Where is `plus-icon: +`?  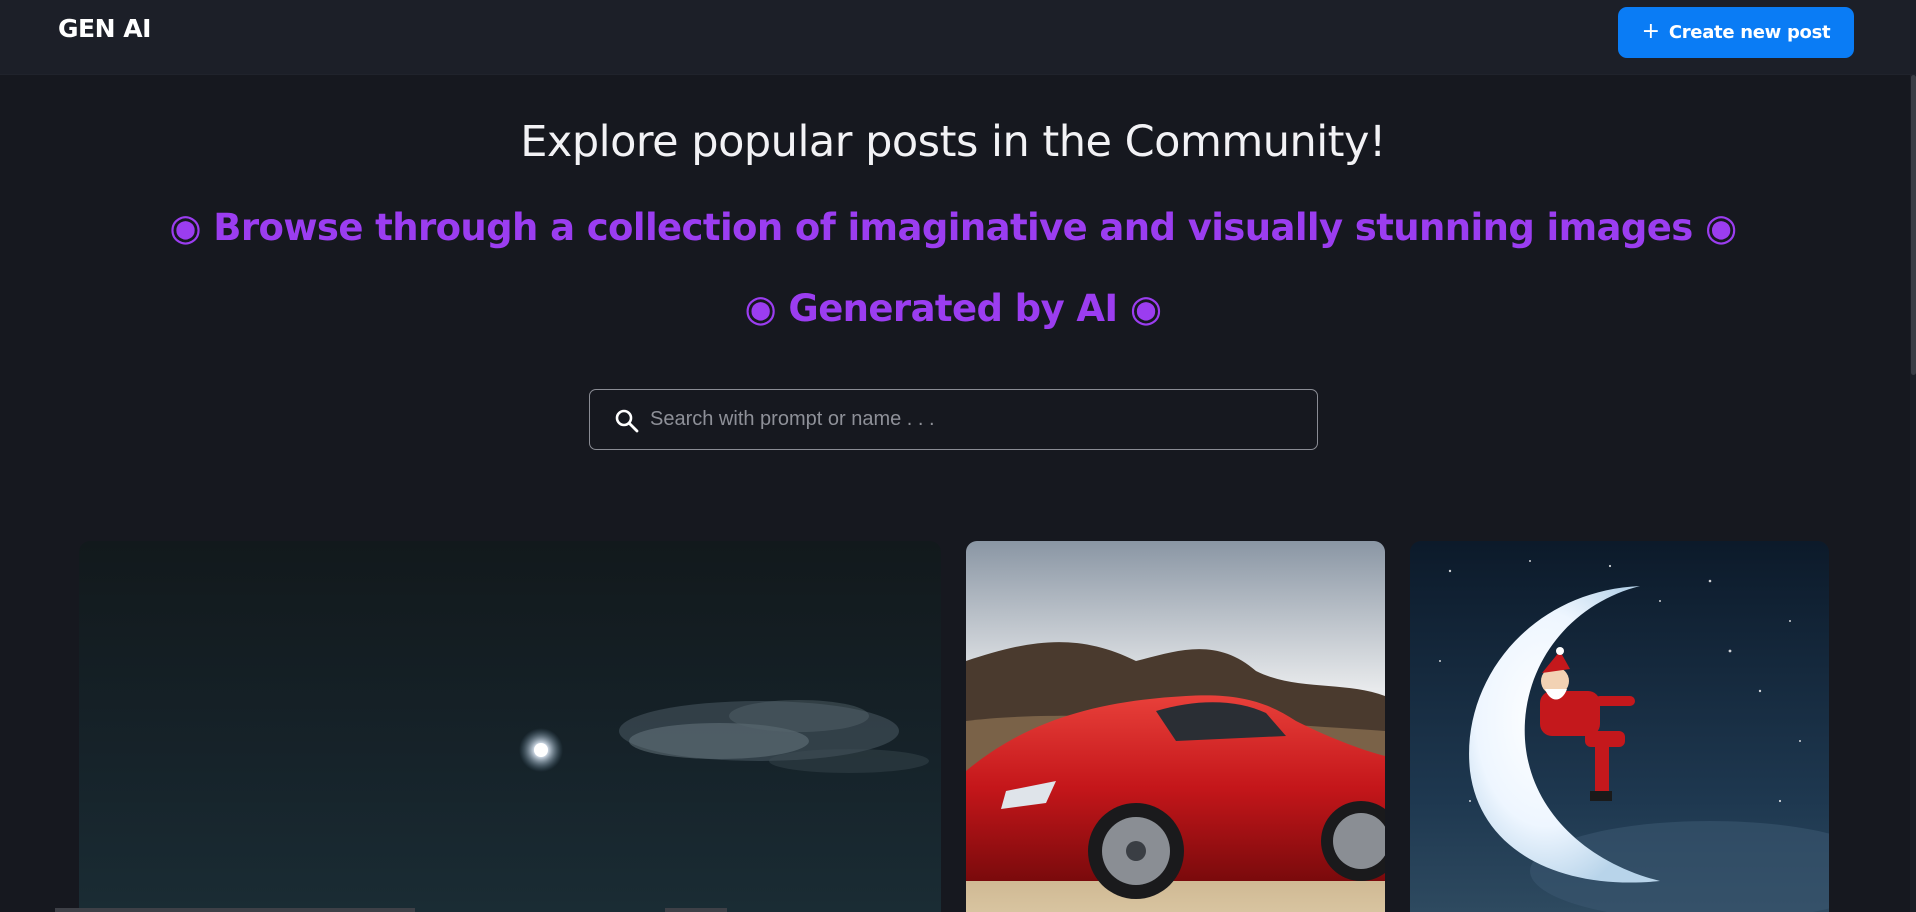
plus-icon: + is located at coordinates (1650, 31).